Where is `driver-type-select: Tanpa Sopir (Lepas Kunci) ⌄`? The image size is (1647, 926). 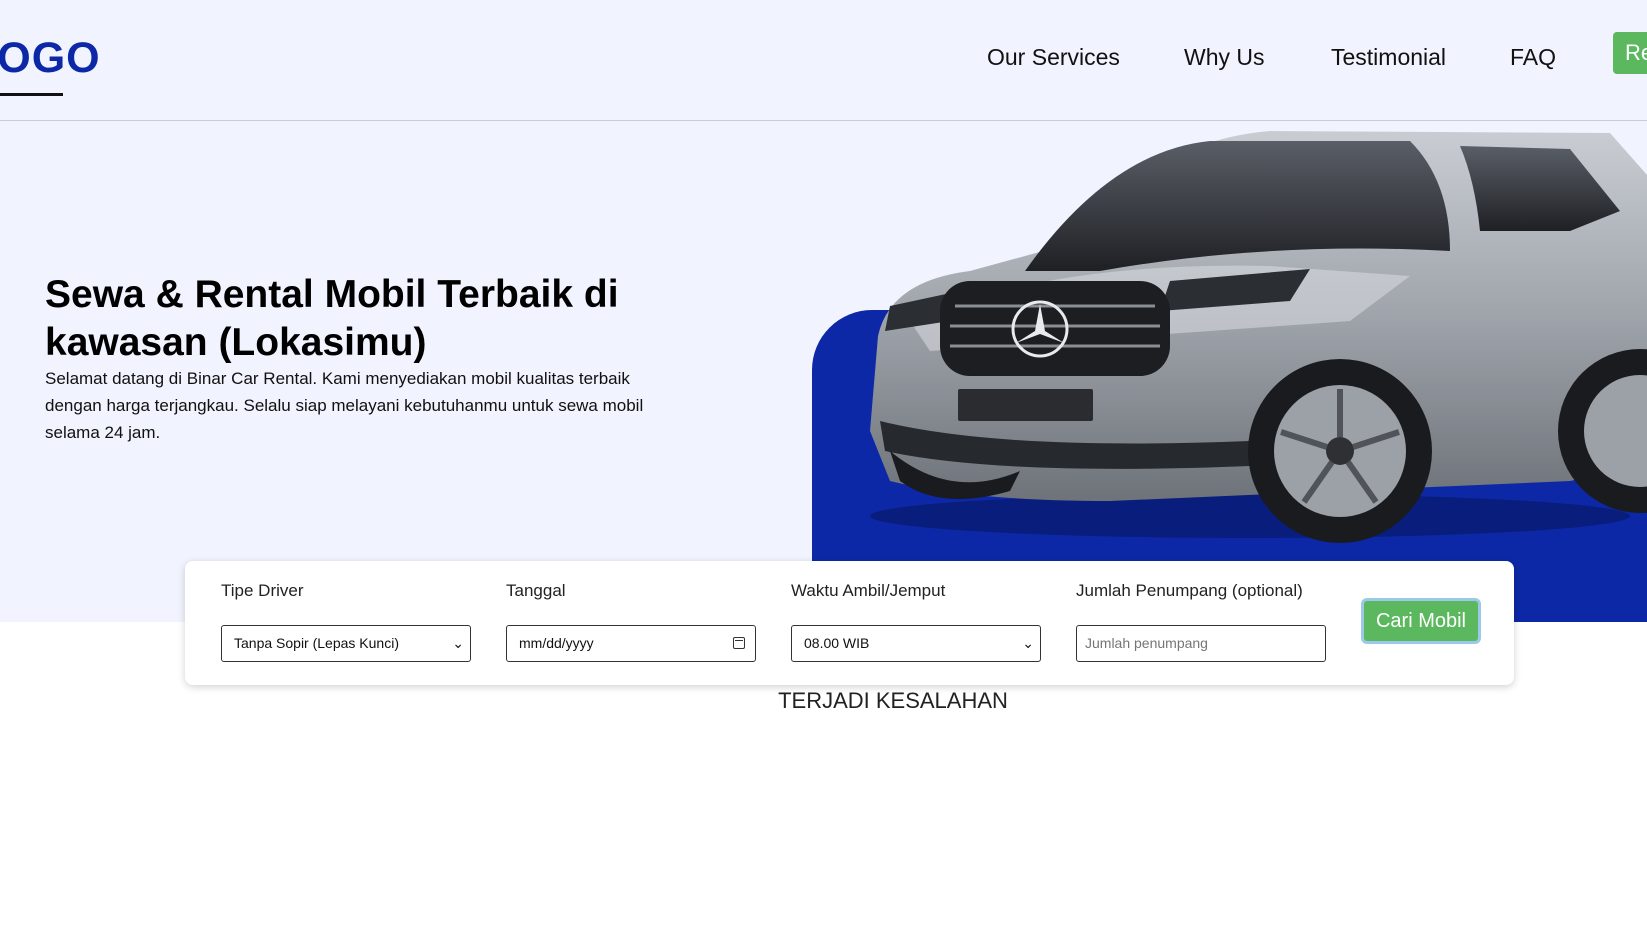 driver-type-select: Tanpa Sopir (Lepas Kunci) ⌄ is located at coordinates (346, 643).